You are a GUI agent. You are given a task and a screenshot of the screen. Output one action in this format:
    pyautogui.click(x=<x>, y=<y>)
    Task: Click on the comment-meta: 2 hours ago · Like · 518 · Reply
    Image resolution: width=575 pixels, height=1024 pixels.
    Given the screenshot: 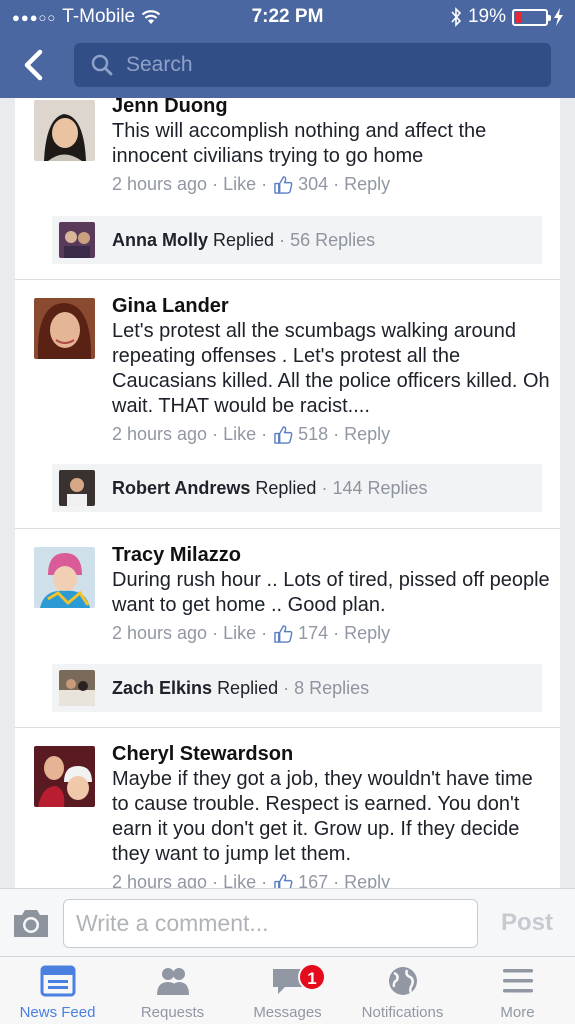 What is the action you would take?
    pyautogui.click(x=331, y=434)
    